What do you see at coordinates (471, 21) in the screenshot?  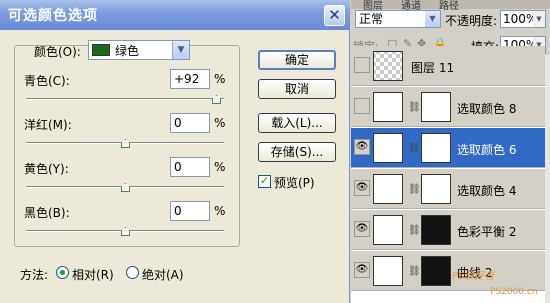 I see `opacity-label: 不透明度:` at bounding box center [471, 21].